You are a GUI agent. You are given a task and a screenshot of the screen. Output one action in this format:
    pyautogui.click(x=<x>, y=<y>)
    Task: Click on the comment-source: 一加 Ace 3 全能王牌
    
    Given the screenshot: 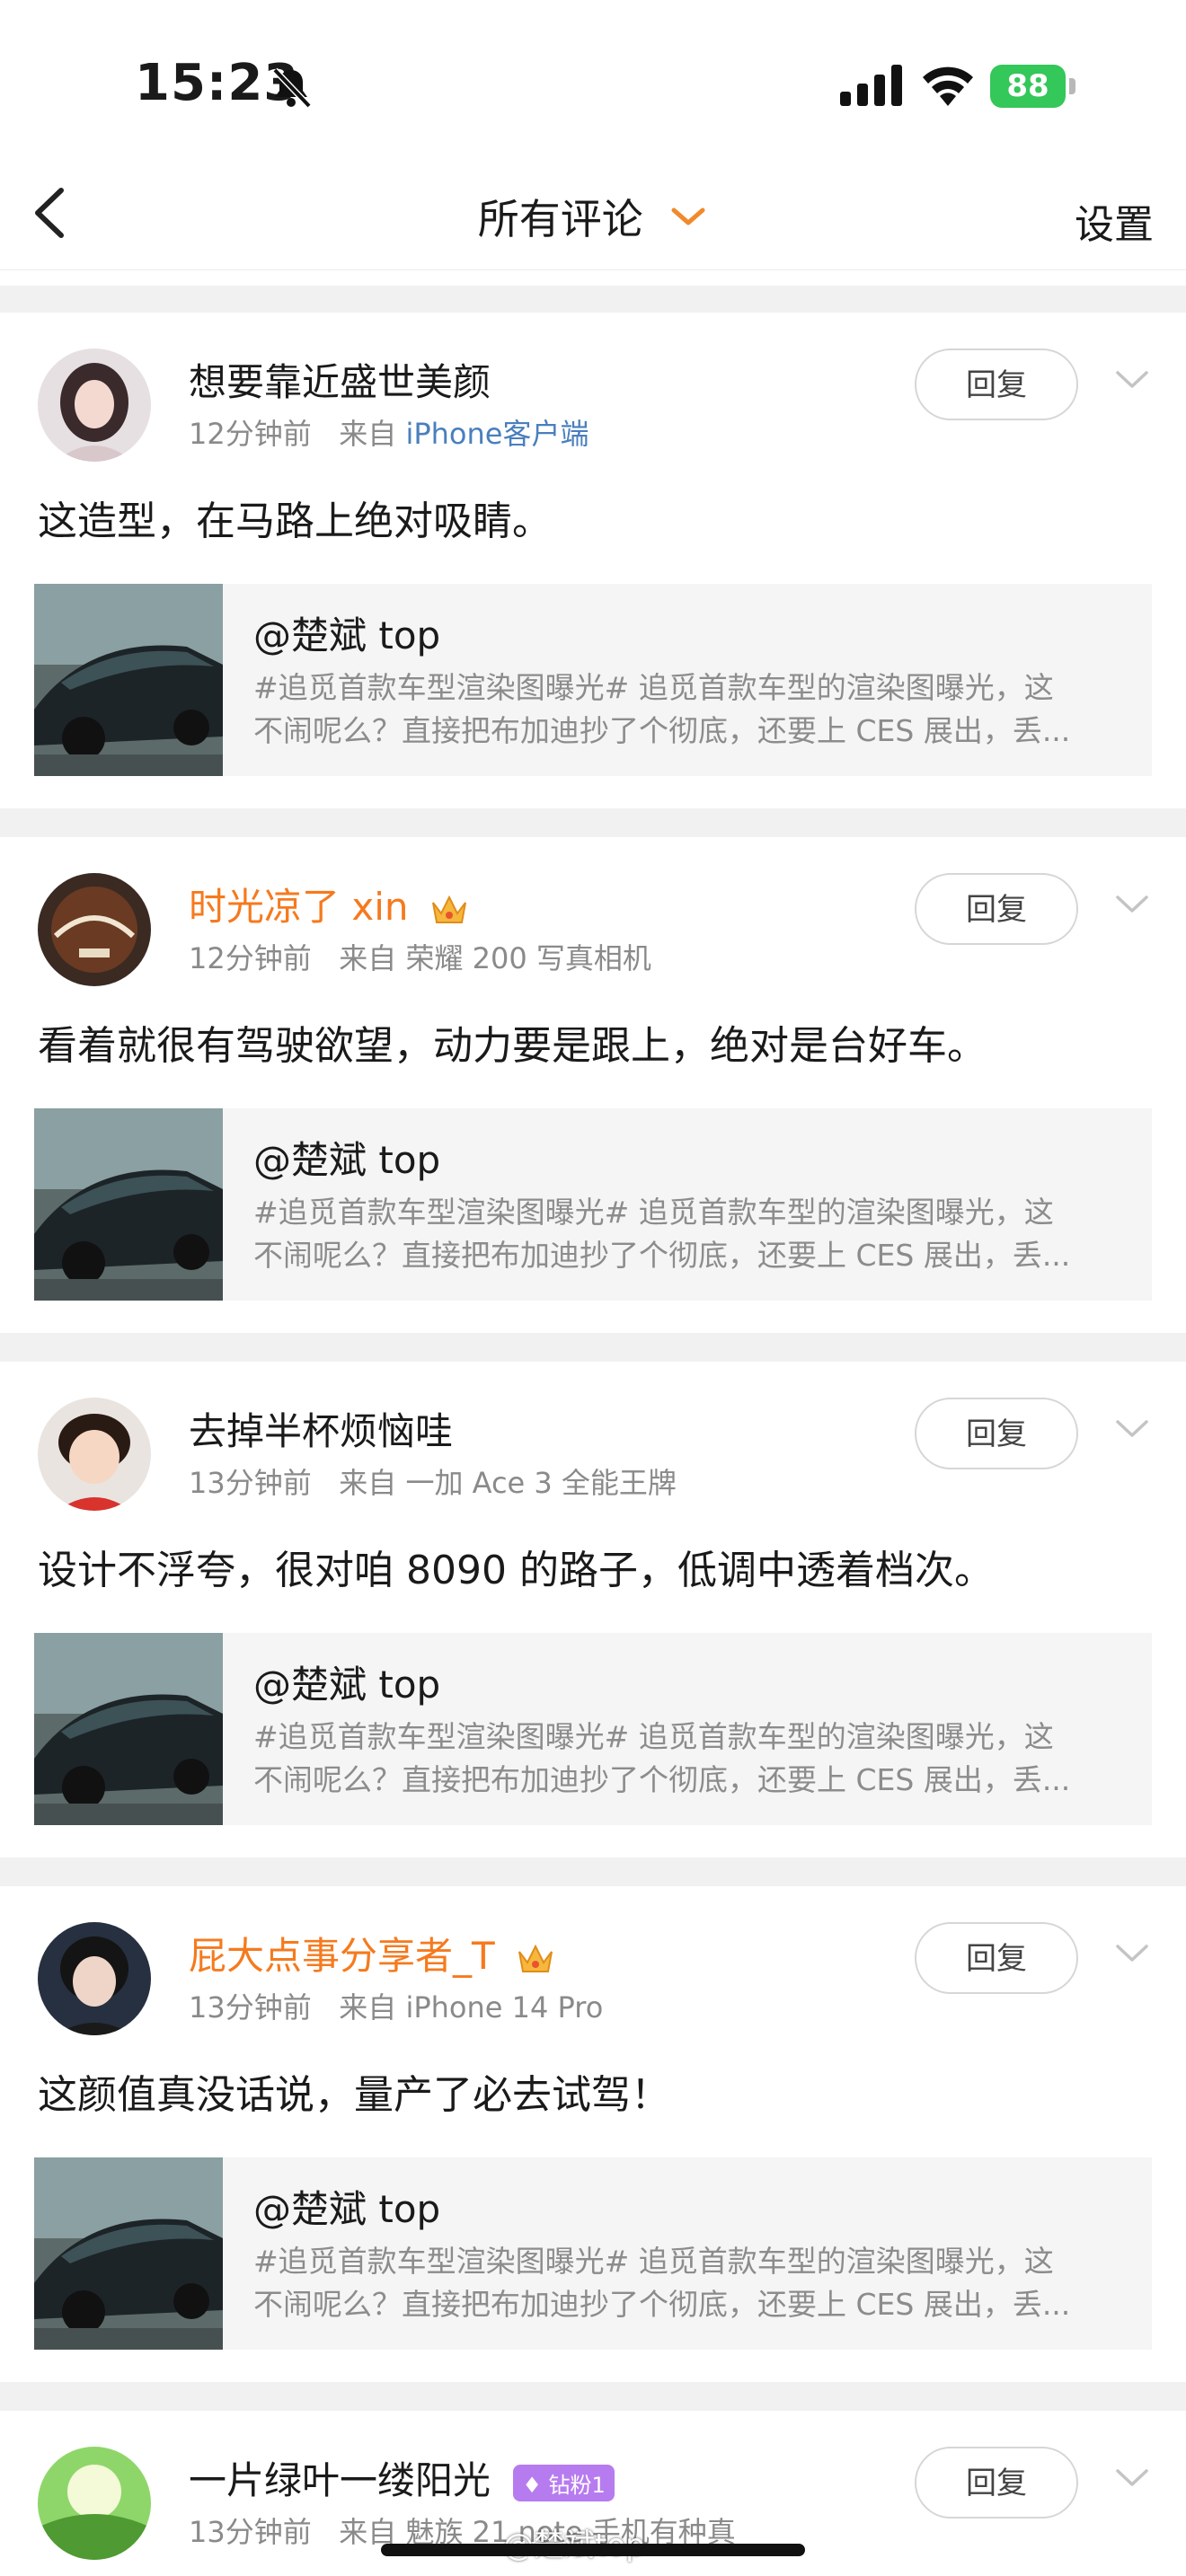 What is the action you would take?
    pyautogui.click(x=541, y=1483)
    